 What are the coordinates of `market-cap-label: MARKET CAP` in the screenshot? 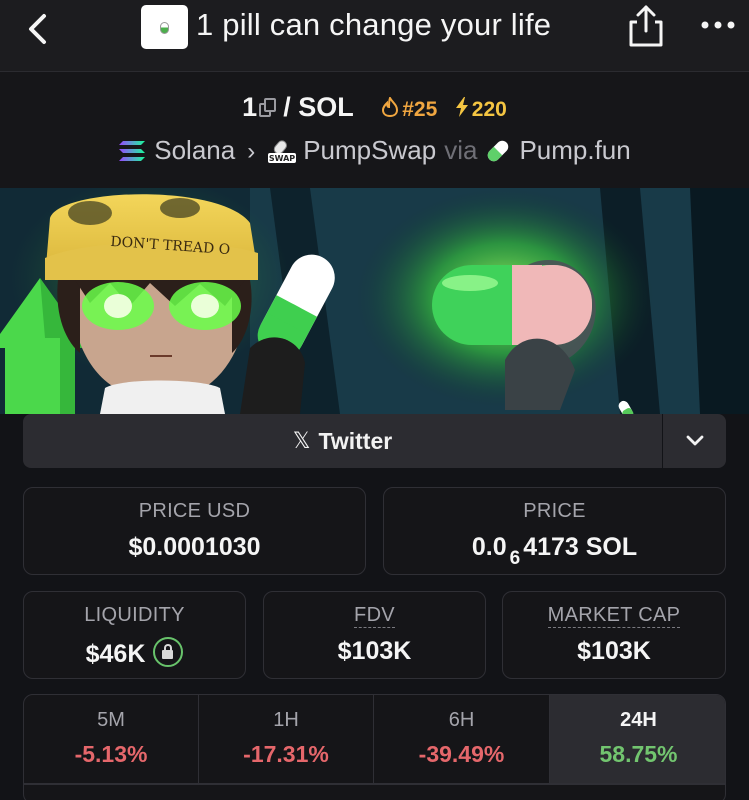 It's located at (614, 616).